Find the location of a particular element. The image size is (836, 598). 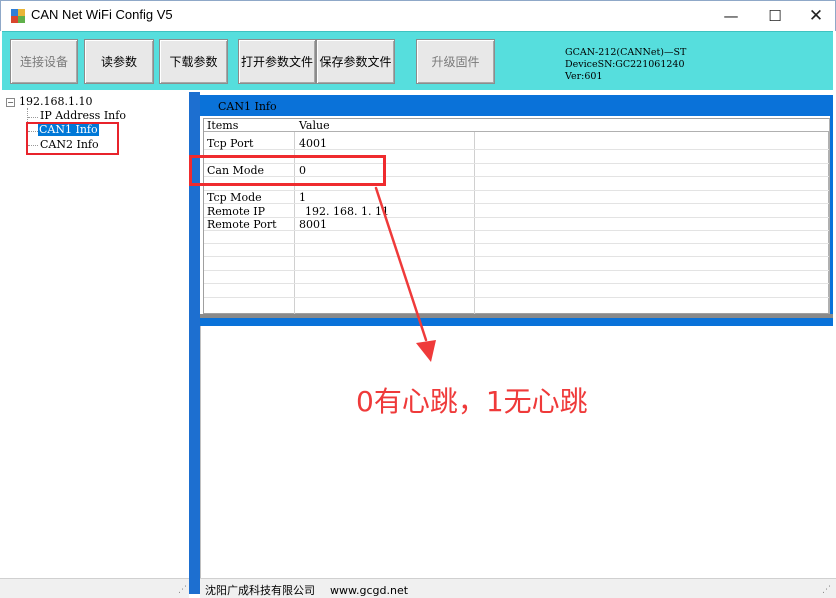

download-params-button: 下载参数 is located at coordinates (193, 61).